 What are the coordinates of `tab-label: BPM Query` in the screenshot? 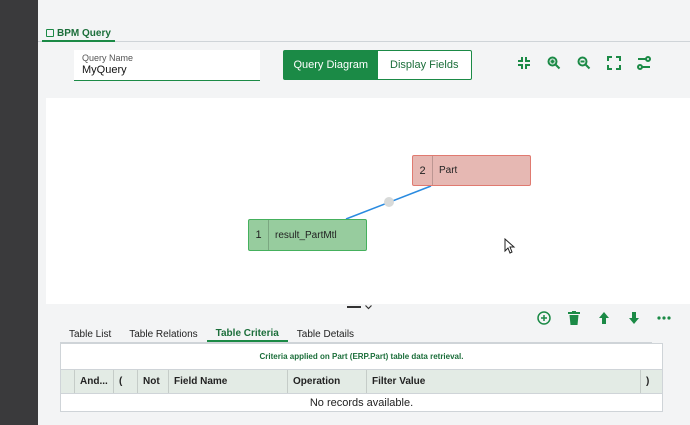 It's located at (84, 33).